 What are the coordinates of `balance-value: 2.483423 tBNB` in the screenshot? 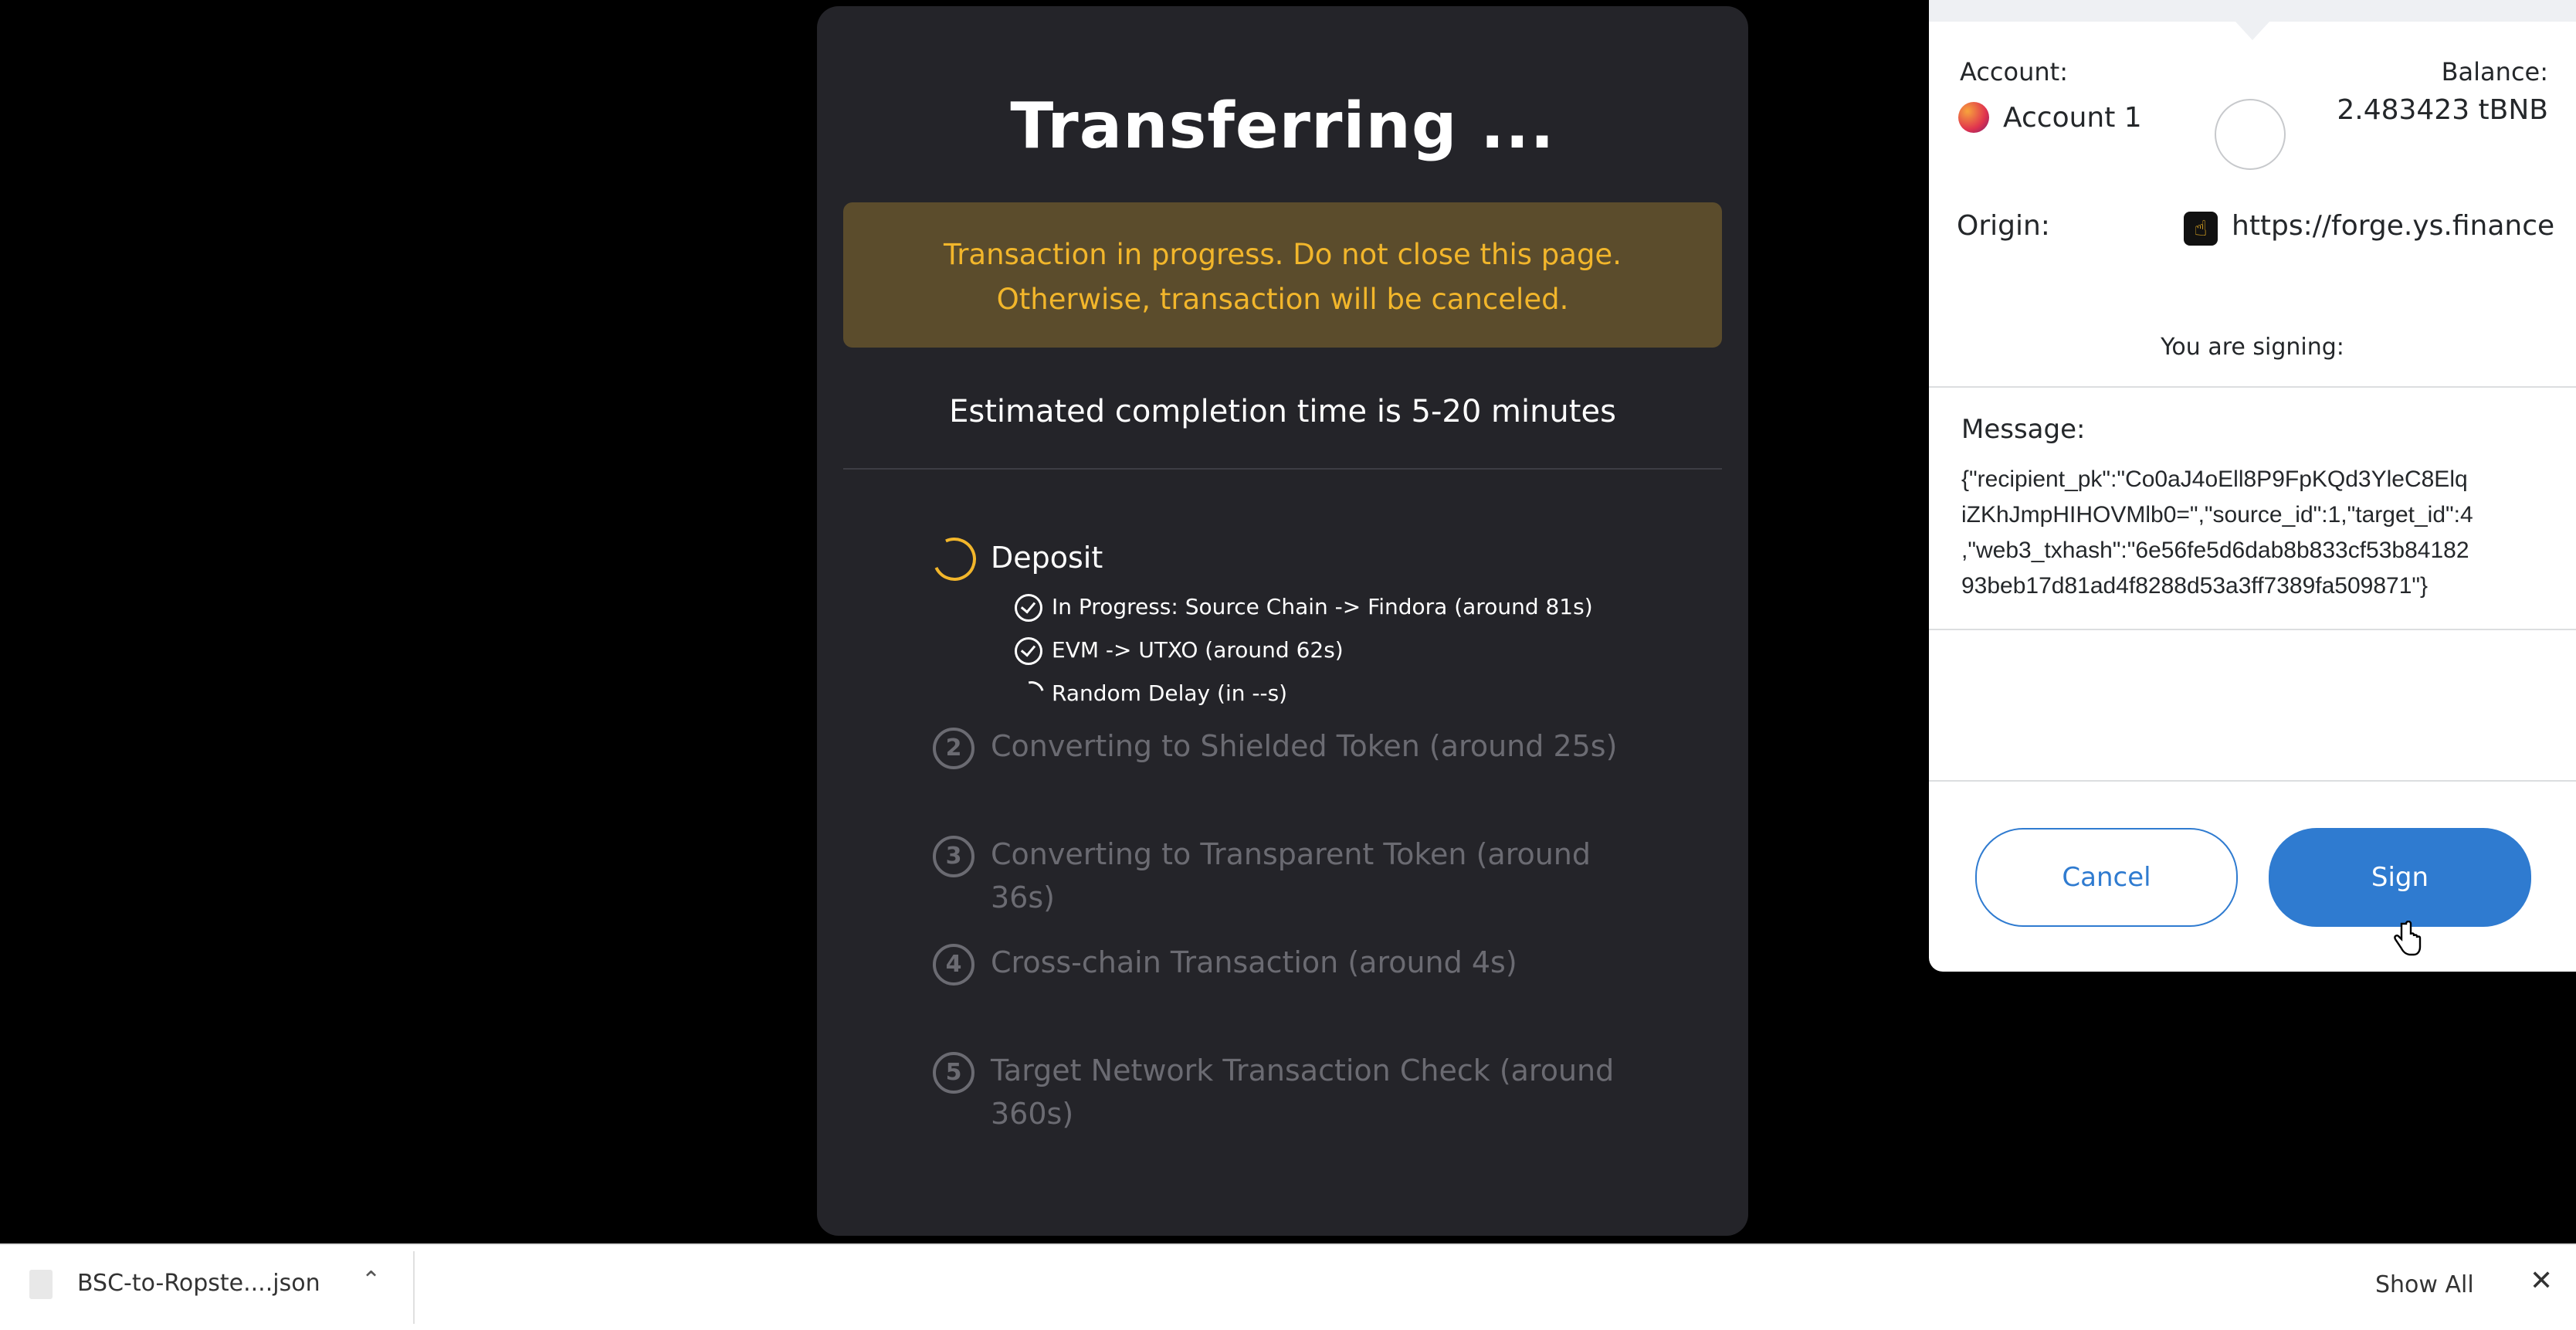 It's located at (2442, 110).